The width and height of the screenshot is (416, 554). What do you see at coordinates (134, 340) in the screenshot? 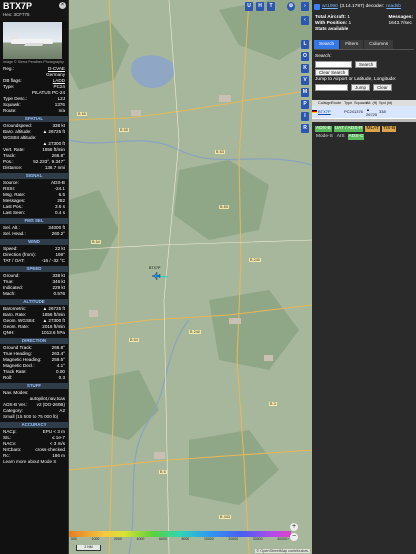
I see `road-label: B 64` at bounding box center [134, 340].